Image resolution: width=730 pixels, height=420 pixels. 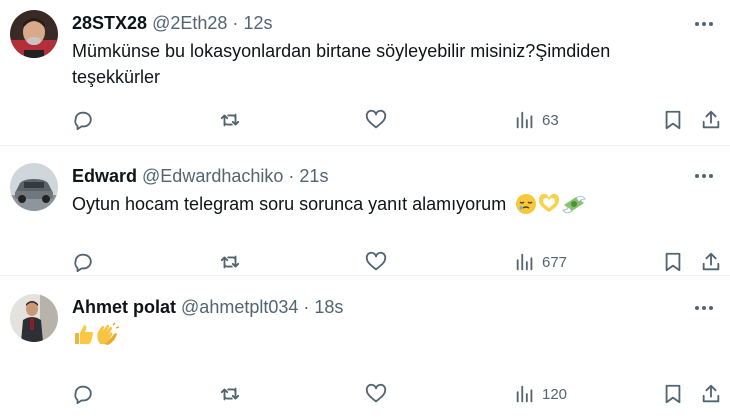 I want to click on tweet-text-line: teşekkürler, so click(x=116, y=77).